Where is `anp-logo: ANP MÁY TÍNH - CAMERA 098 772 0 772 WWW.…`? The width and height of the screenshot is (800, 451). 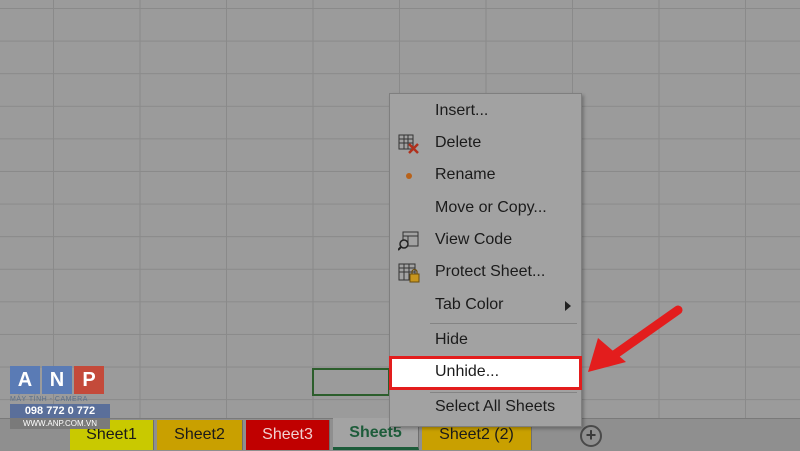 anp-logo: ANP MÁY TÍNH - CAMERA 098 772 0 772 WWW.… is located at coordinates (60, 397).